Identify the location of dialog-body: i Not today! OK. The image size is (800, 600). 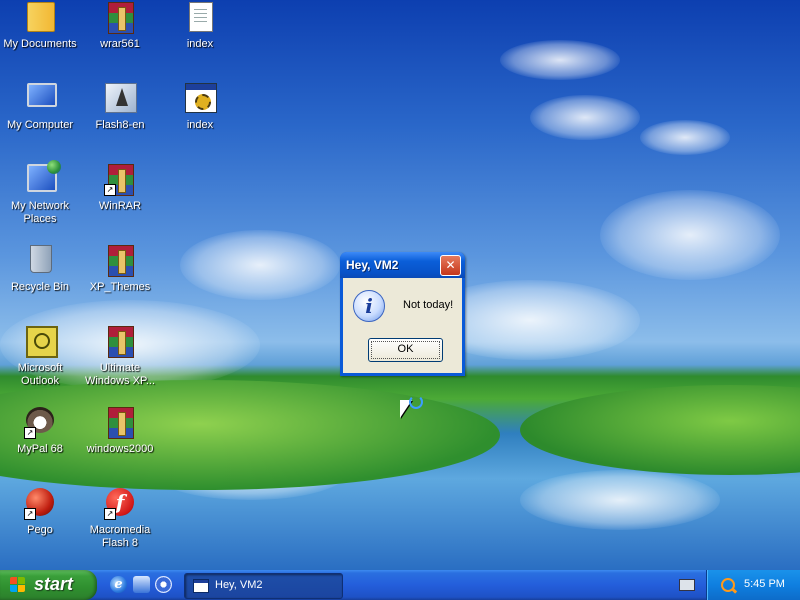
(402, 325).